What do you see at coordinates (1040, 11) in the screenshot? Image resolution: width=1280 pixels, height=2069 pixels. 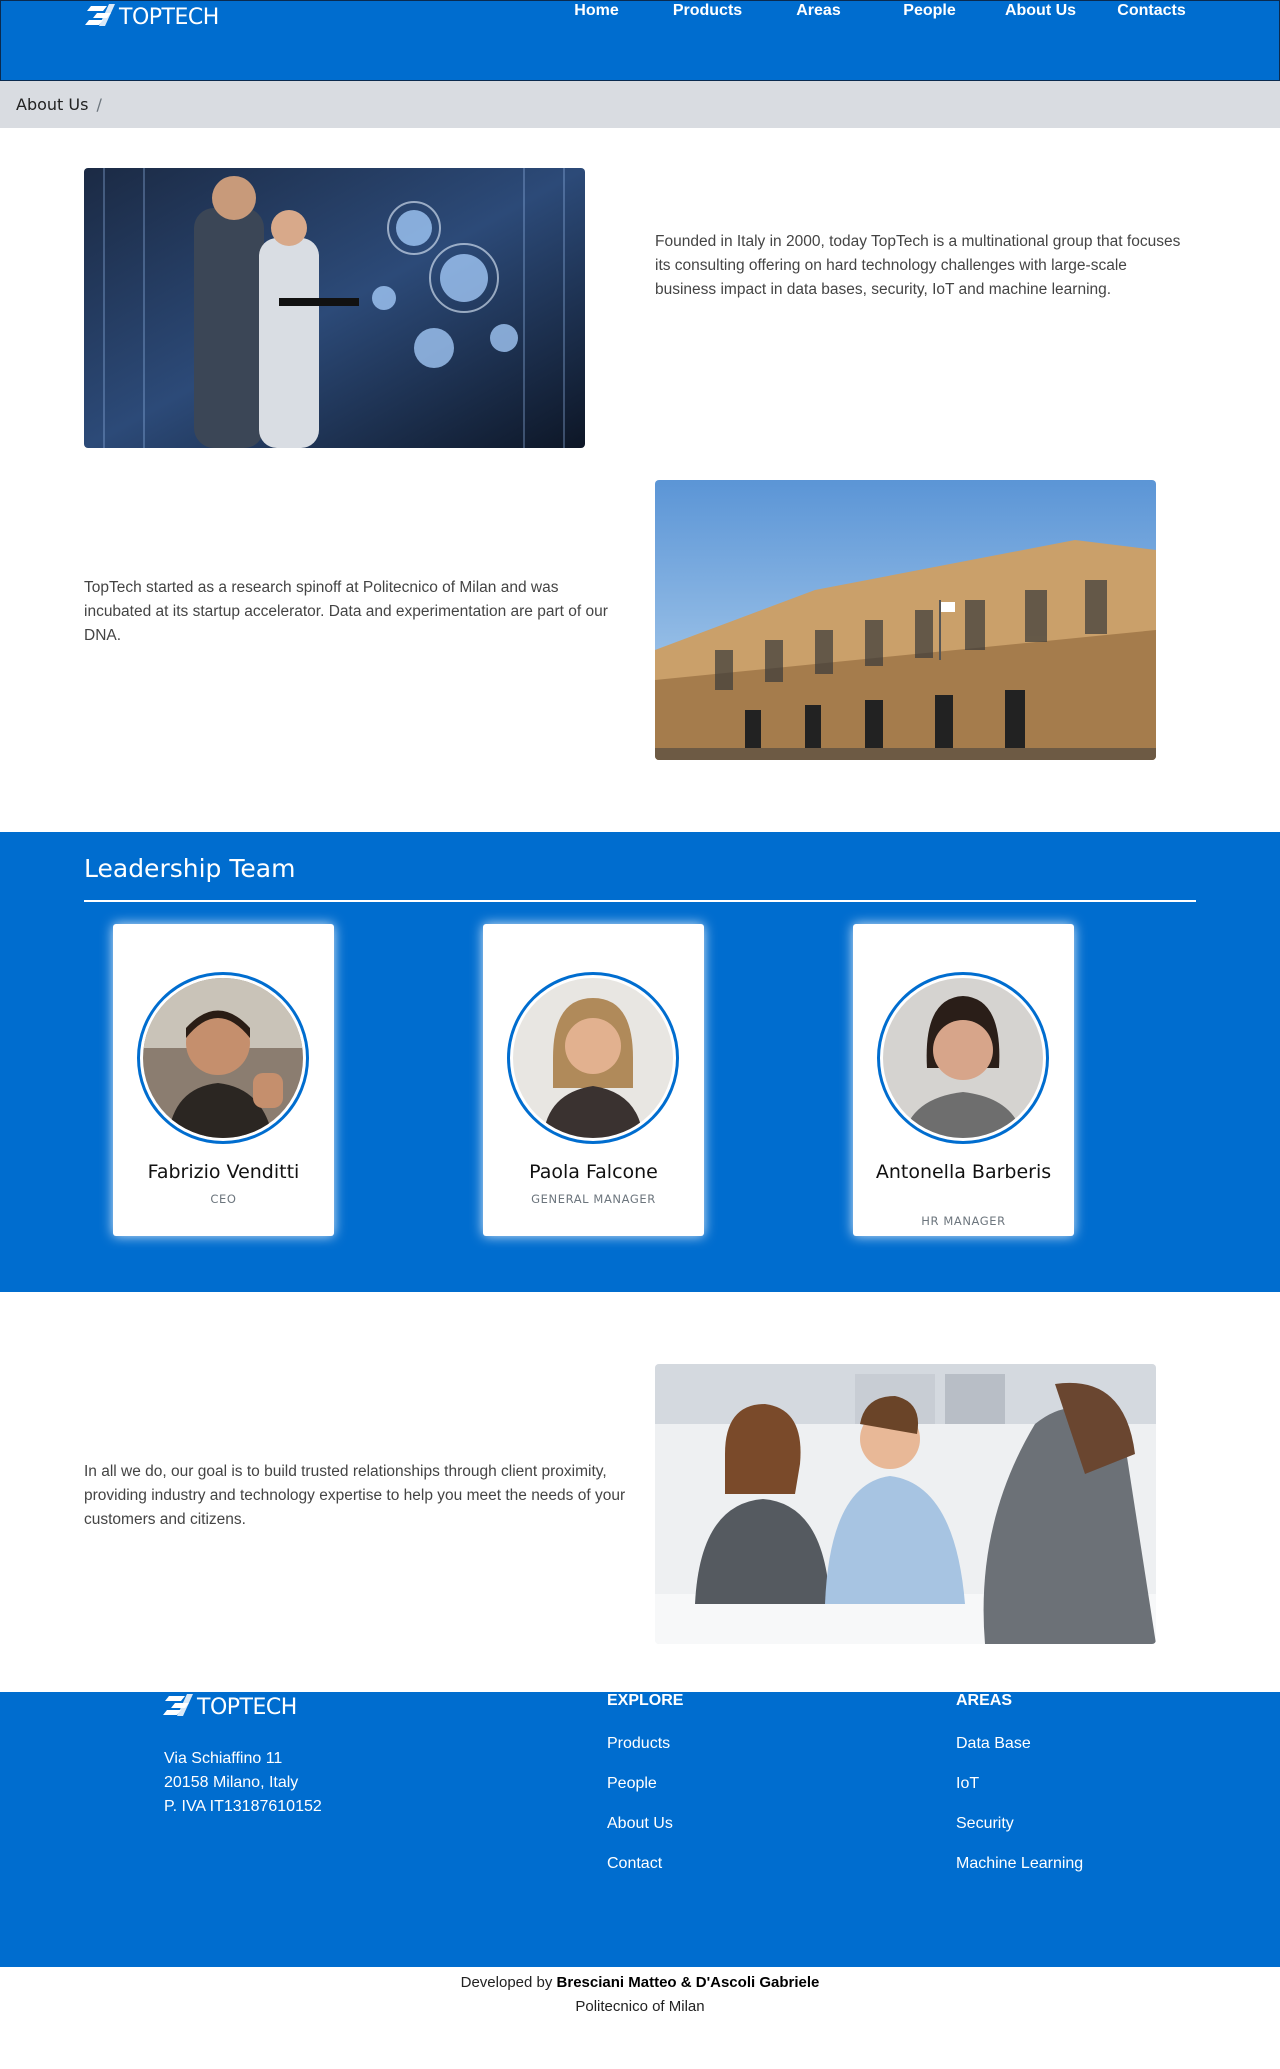 I see `nav-about-us: About Us` at bounding box center [1040, 11].